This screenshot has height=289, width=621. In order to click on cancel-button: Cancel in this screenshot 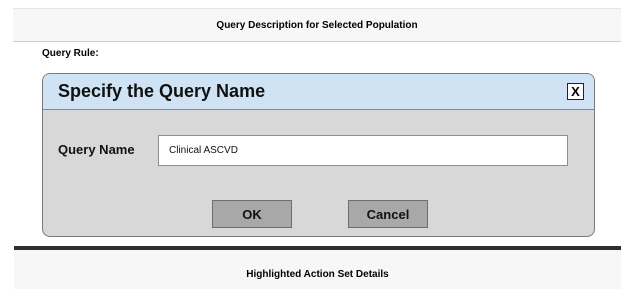, I will do `click(388, 214)`.